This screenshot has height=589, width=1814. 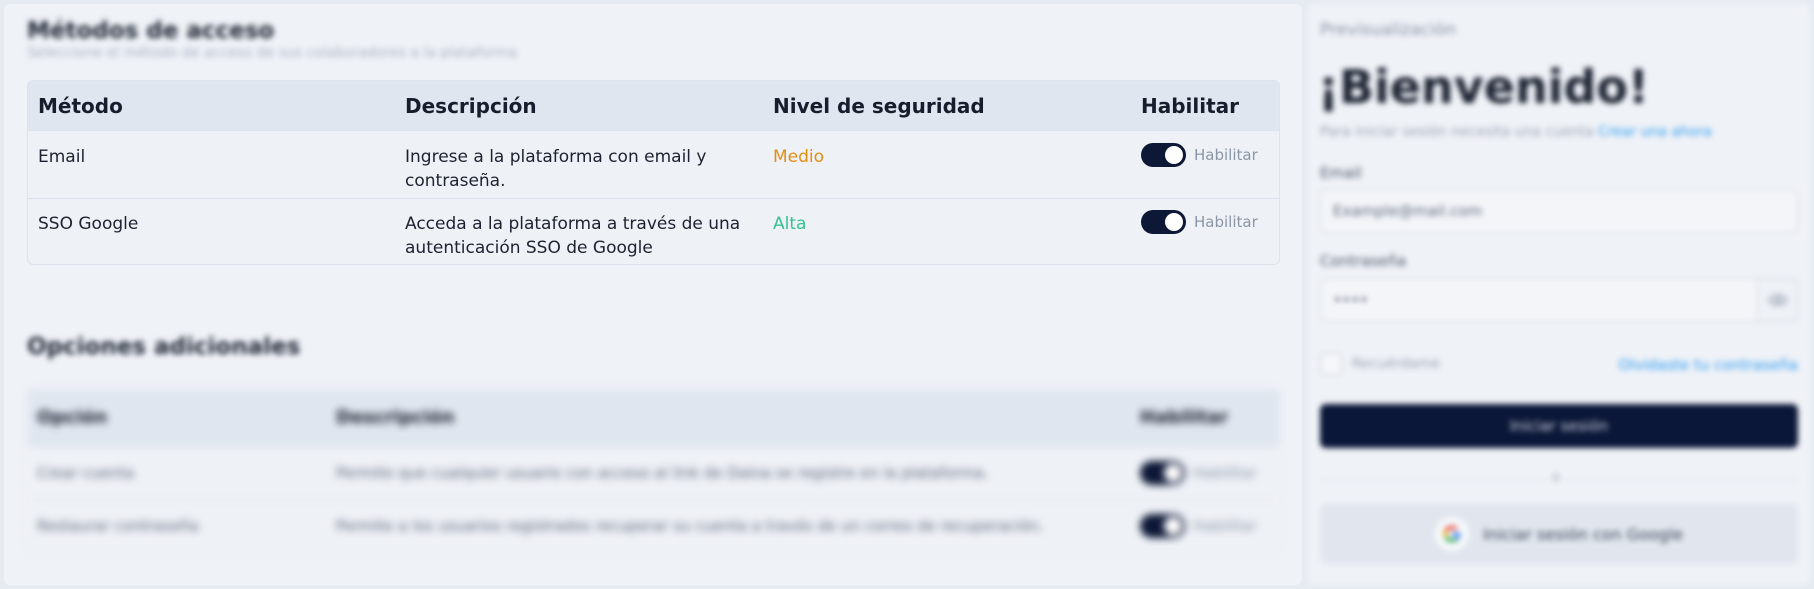 I want to click on google-login-label: Iniciar sesión con Google, so click(x=1583, y=534).